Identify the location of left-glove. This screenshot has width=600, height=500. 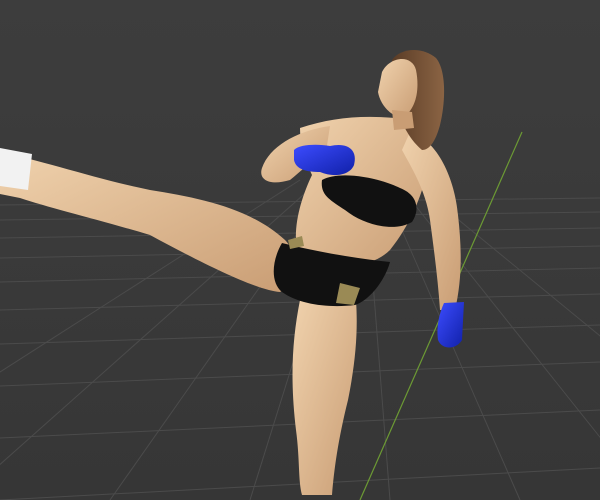
(324, 160).